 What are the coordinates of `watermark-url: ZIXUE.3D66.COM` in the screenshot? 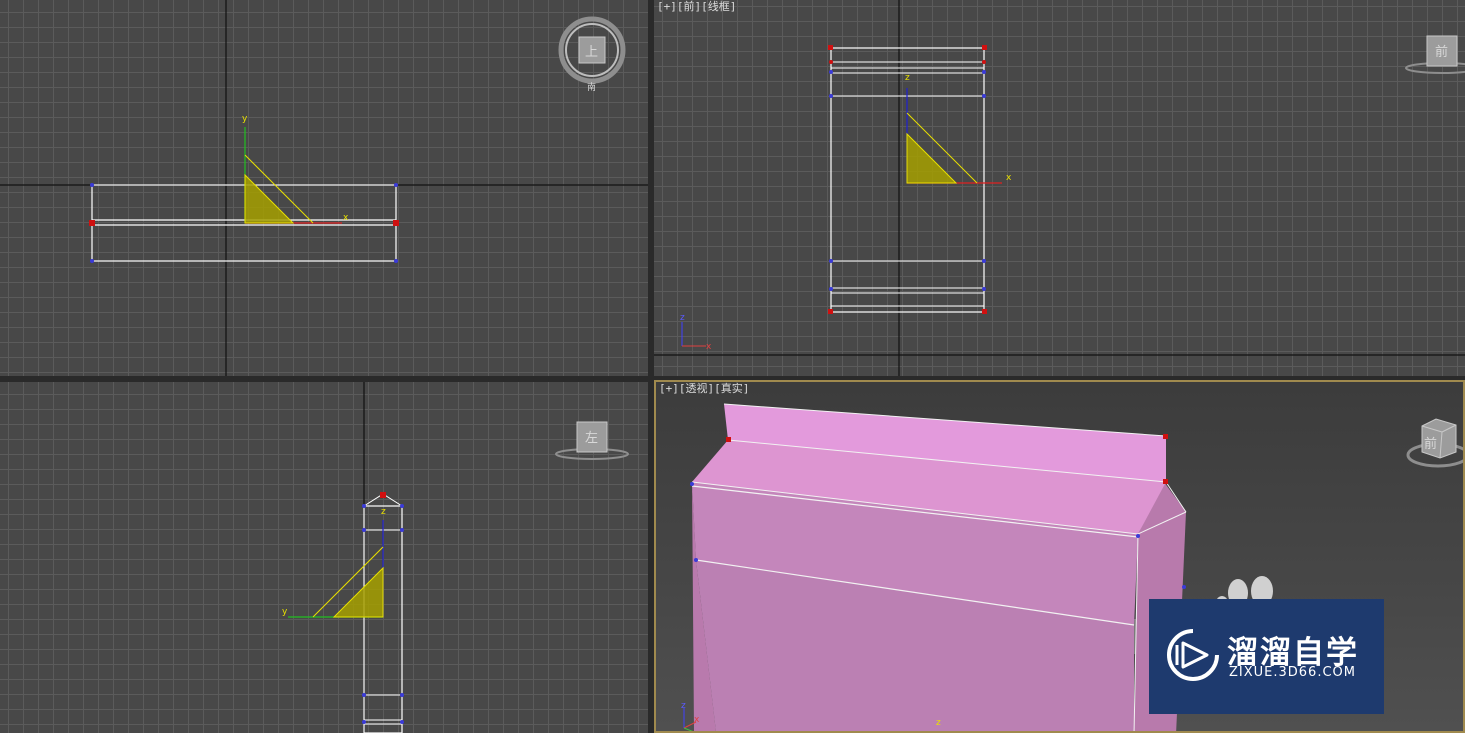 It's located at (1292, 672).